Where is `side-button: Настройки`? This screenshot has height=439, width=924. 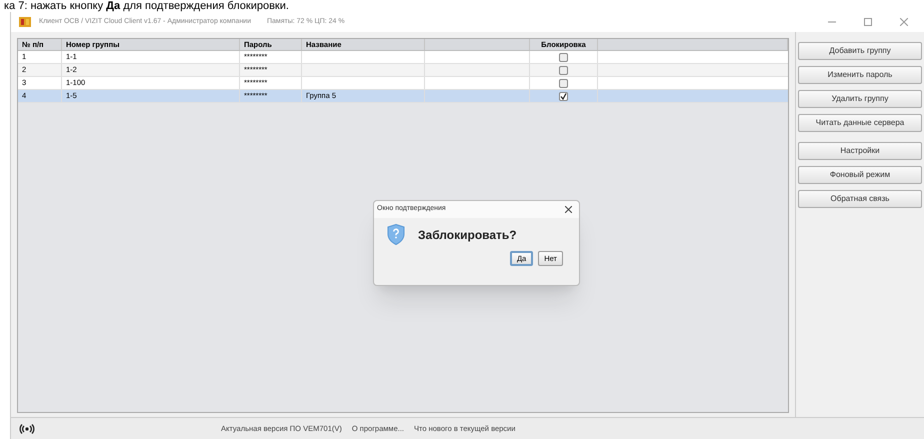 side-button: Настройки is located at coordinates (860, 151).